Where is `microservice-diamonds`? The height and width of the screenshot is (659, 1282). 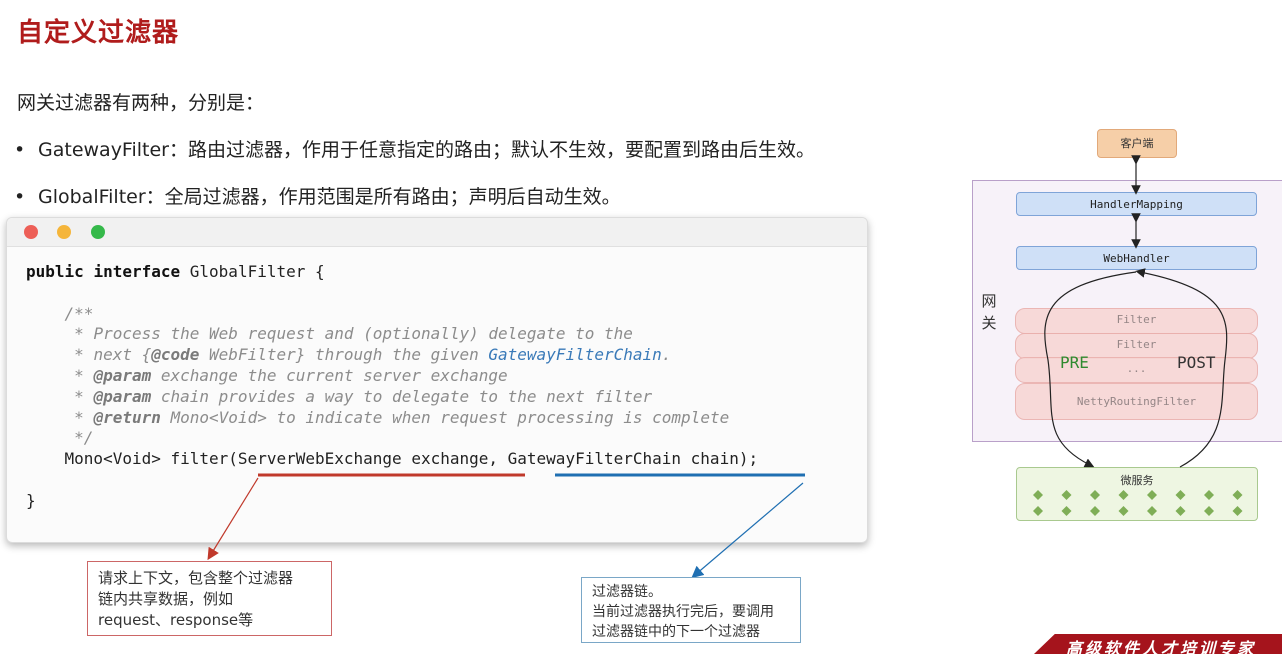 microservice-diamonds is located at coordinates (1138, 503).